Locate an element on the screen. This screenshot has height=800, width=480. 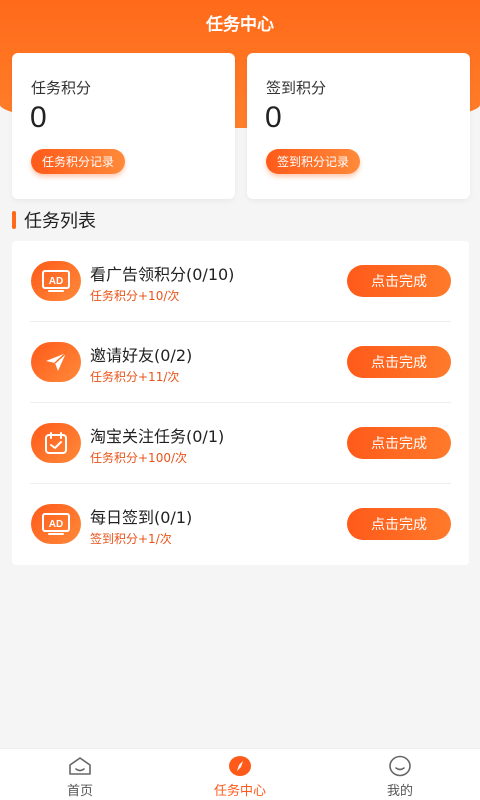
section-accent-bar is located at coordinates (14, 220).